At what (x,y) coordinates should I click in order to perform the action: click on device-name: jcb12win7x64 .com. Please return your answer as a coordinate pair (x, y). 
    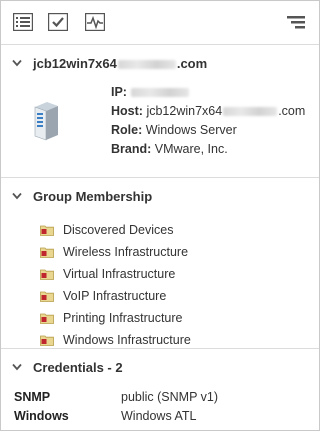
    Looking at the image, I should click on (120, 63).